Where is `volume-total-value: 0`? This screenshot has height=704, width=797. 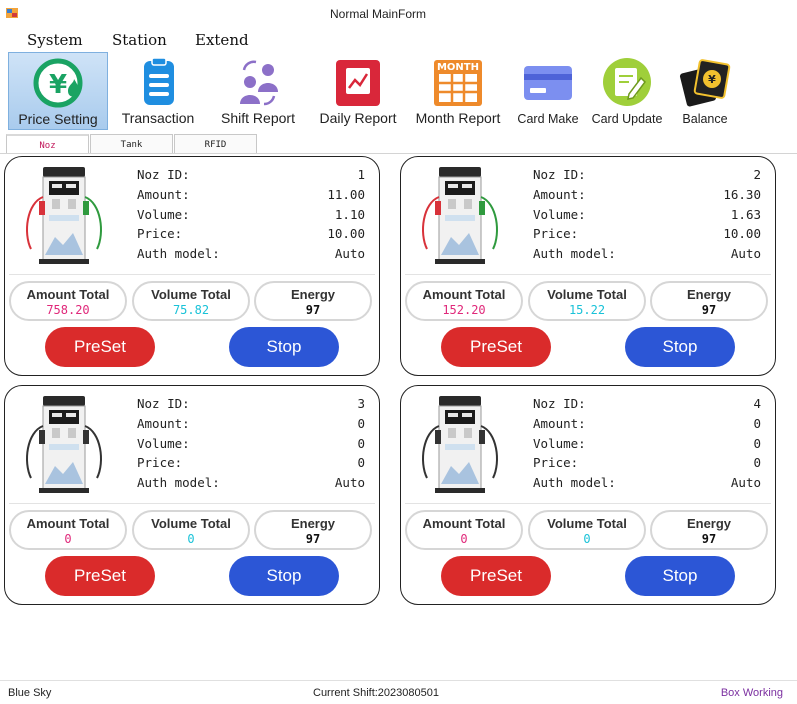 volume-total-value: 0 is located at coordinates (587, 539).